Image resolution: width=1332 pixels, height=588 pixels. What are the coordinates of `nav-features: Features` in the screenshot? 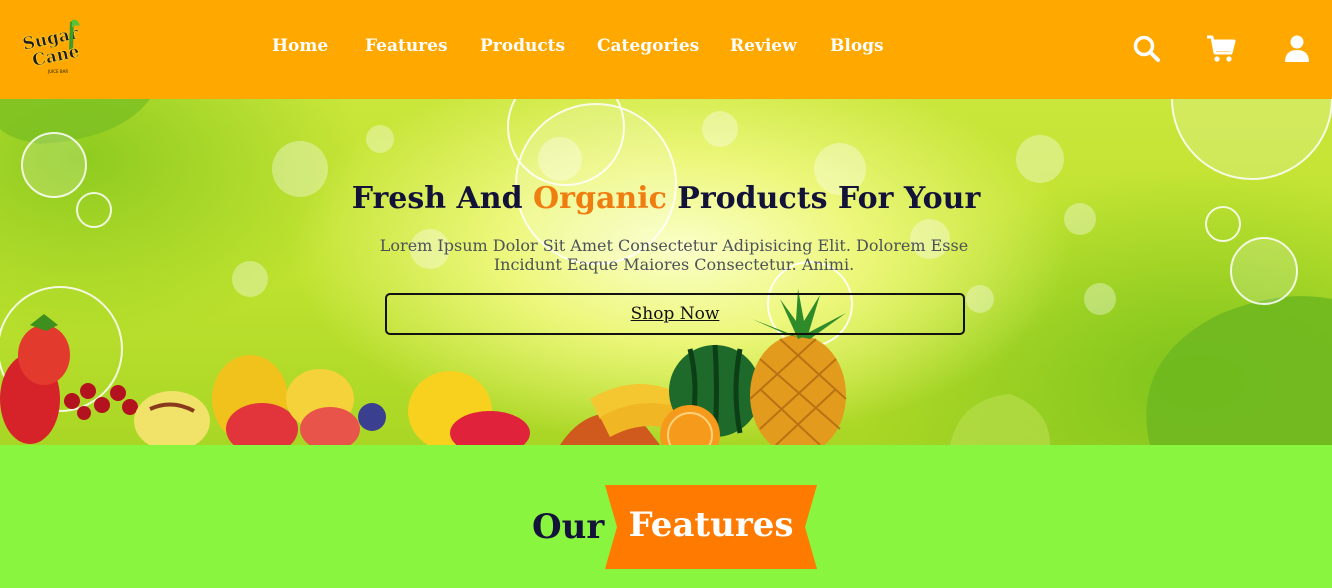 It's located at (422, 46).